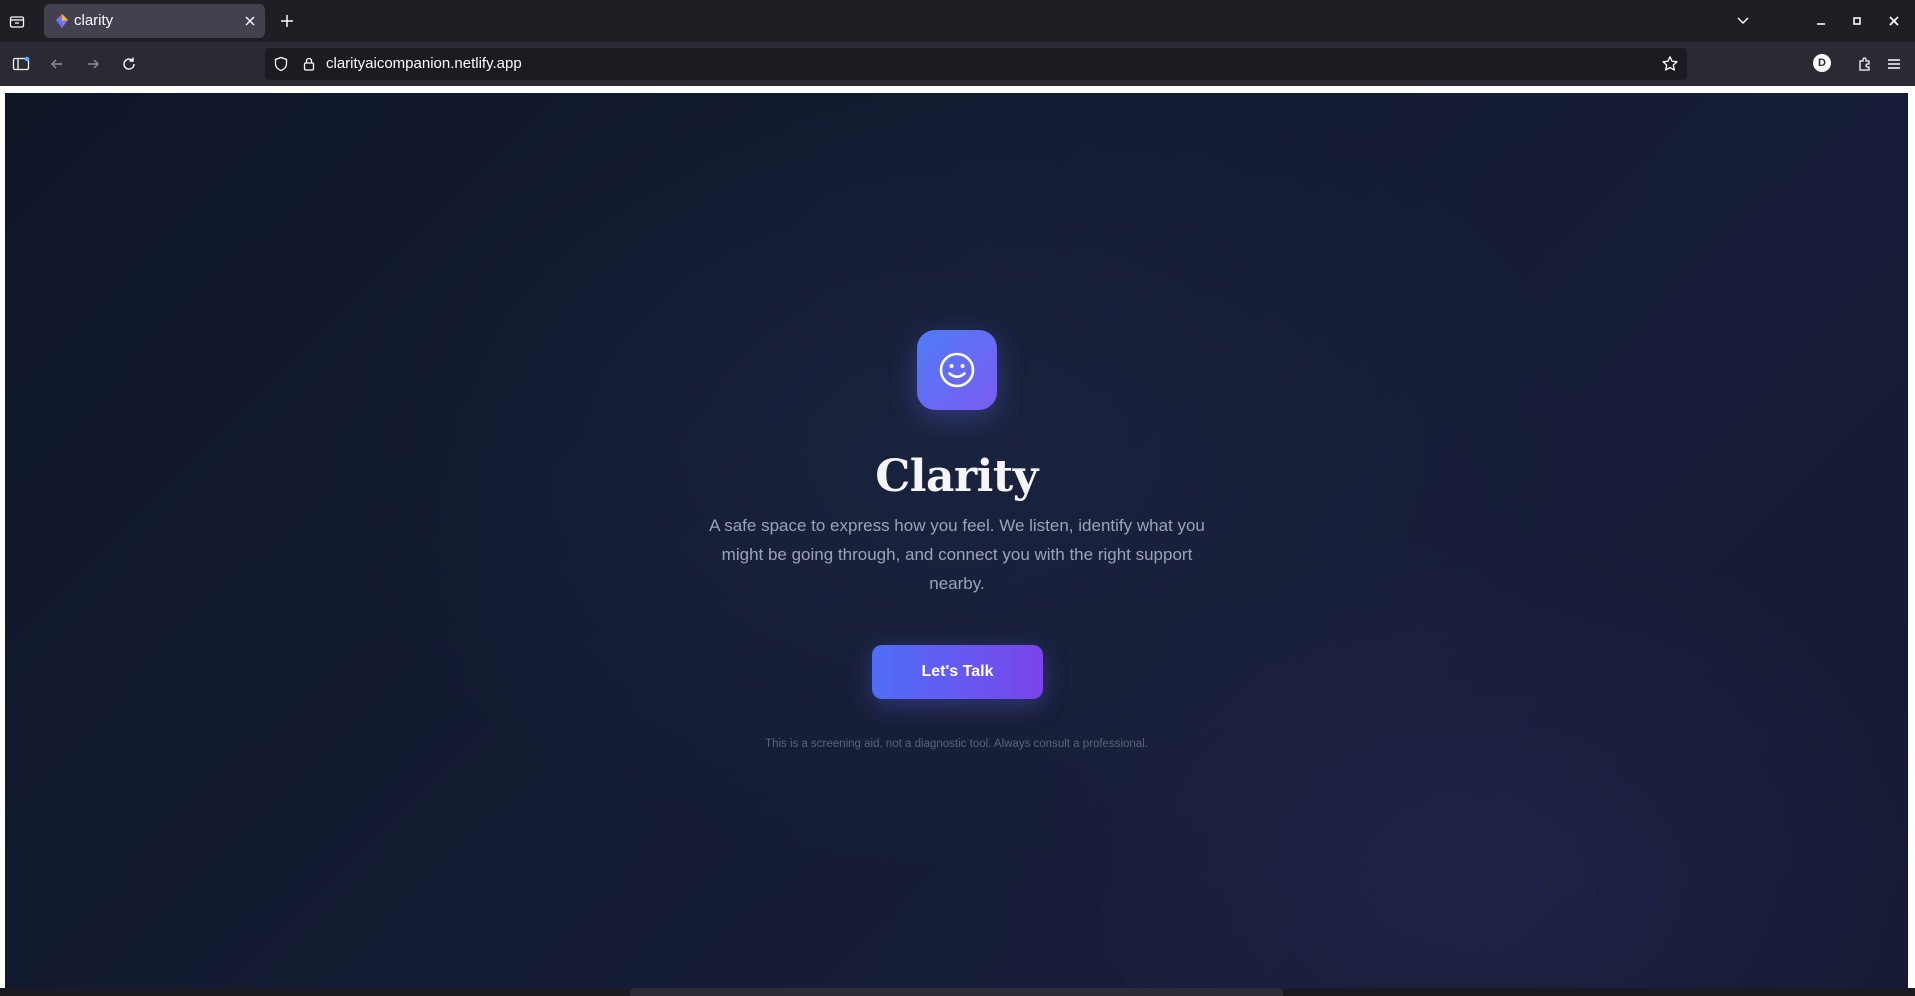 Image resolution: width=1915 pixels, height=996 pixels. Describe the element at coordinates (957, 672) in the screenshot. I see `lets-talk-button: Let's Talk` at that location.